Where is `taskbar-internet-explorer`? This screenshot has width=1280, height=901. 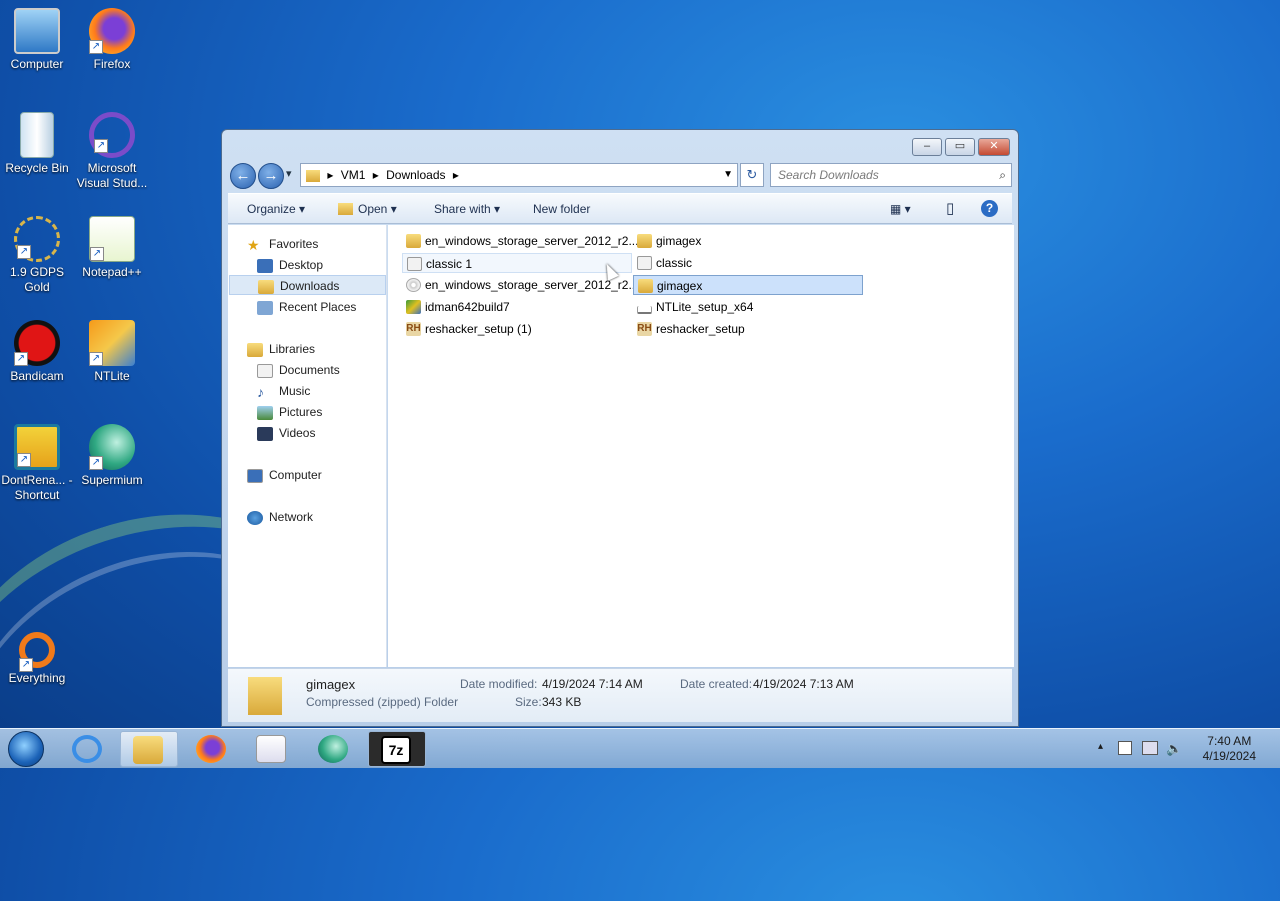
taskbar-internet-explorer is located at coordinates (87, 749).